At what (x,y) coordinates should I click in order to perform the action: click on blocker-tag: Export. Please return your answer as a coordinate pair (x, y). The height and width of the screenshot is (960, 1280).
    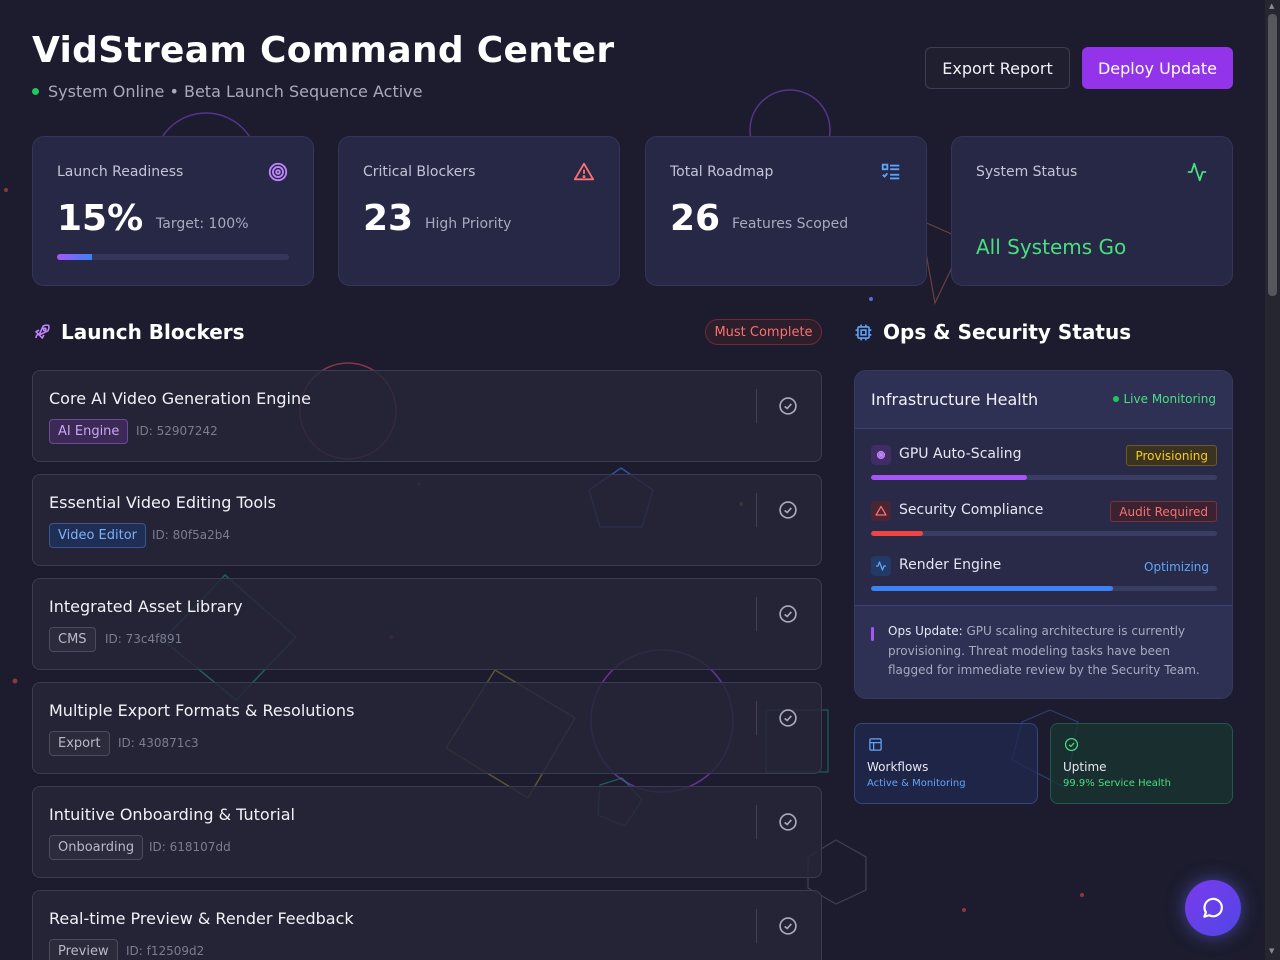
    Looking at the image, I should click on (79, 743).